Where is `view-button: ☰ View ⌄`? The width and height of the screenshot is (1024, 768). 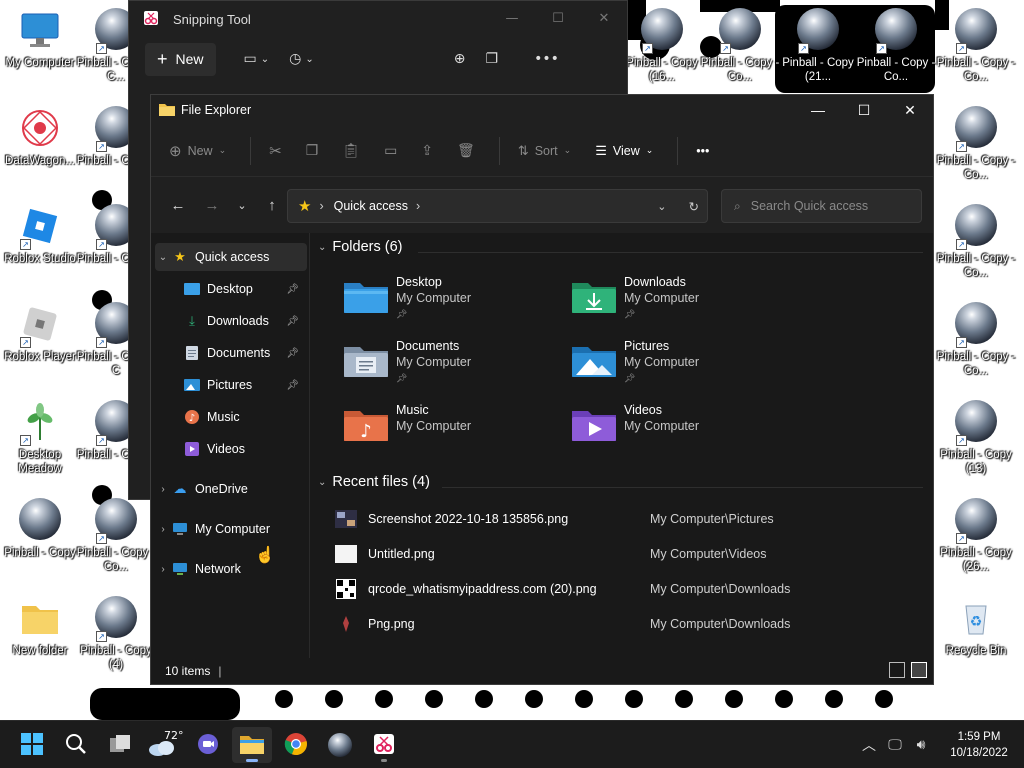 view-button: ☰ View ⌄ is located at coordinates (624, 151).